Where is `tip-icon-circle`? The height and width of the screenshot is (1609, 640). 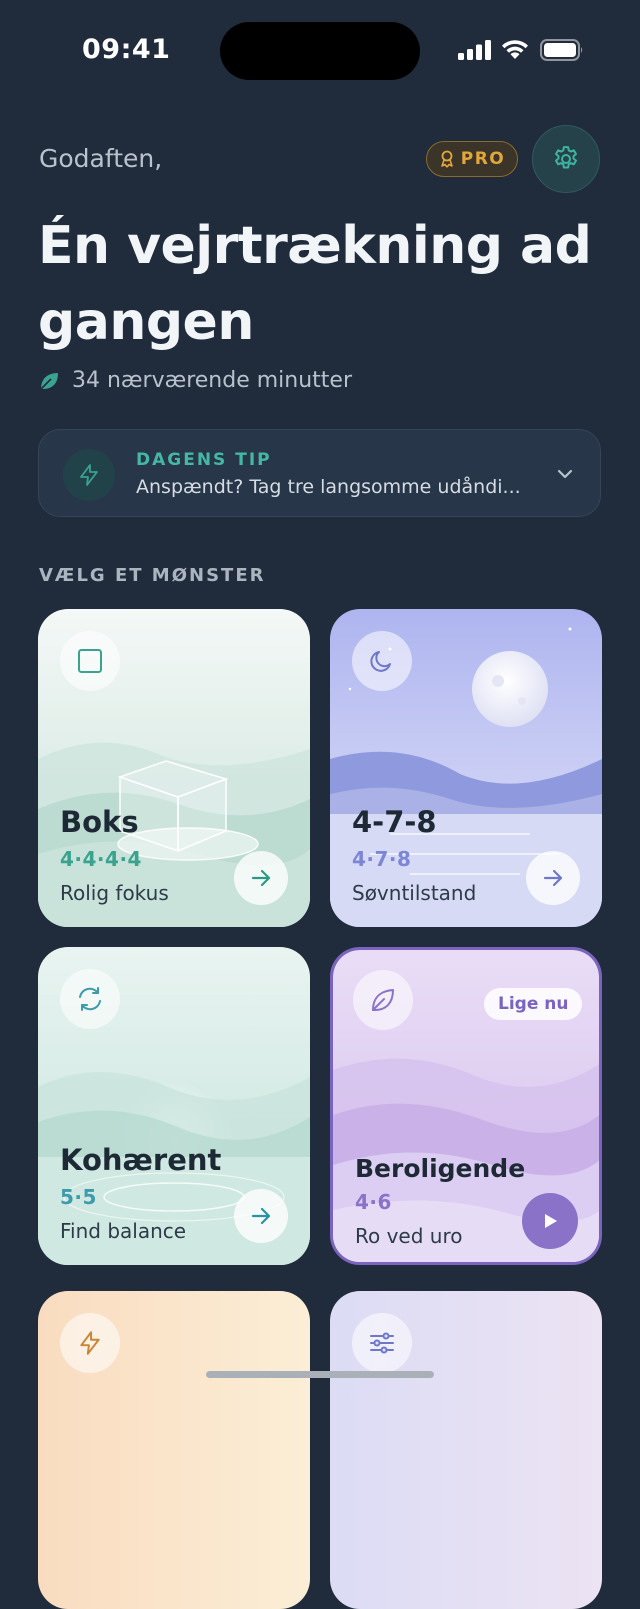
tip-icon-circle is located at coordinates (89, 475).